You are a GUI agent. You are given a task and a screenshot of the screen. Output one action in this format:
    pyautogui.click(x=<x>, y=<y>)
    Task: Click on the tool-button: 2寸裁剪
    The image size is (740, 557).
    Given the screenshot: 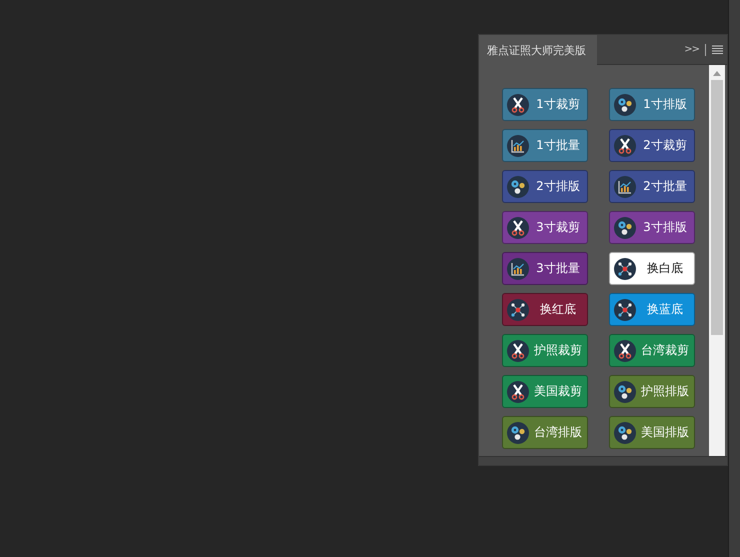 What is the action you would take?
    pyautogui.click(x=652, y=145)
    